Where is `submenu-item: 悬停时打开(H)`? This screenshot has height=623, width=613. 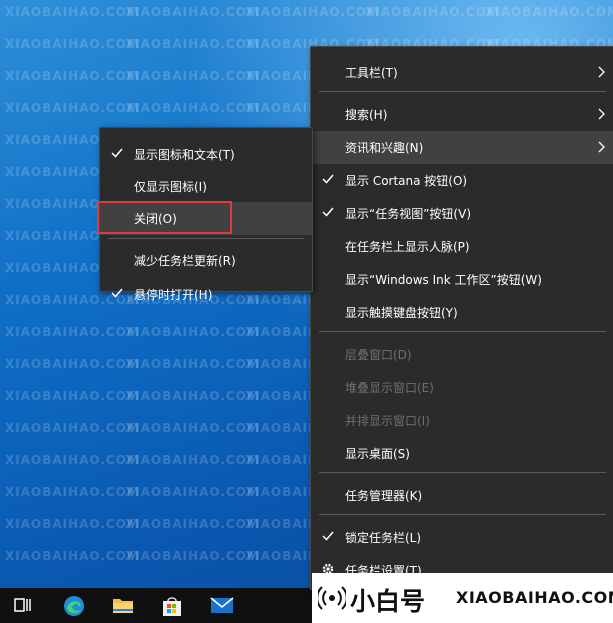
submenu-item: 悬停时打开(H) is located at coordinates (206, 294).